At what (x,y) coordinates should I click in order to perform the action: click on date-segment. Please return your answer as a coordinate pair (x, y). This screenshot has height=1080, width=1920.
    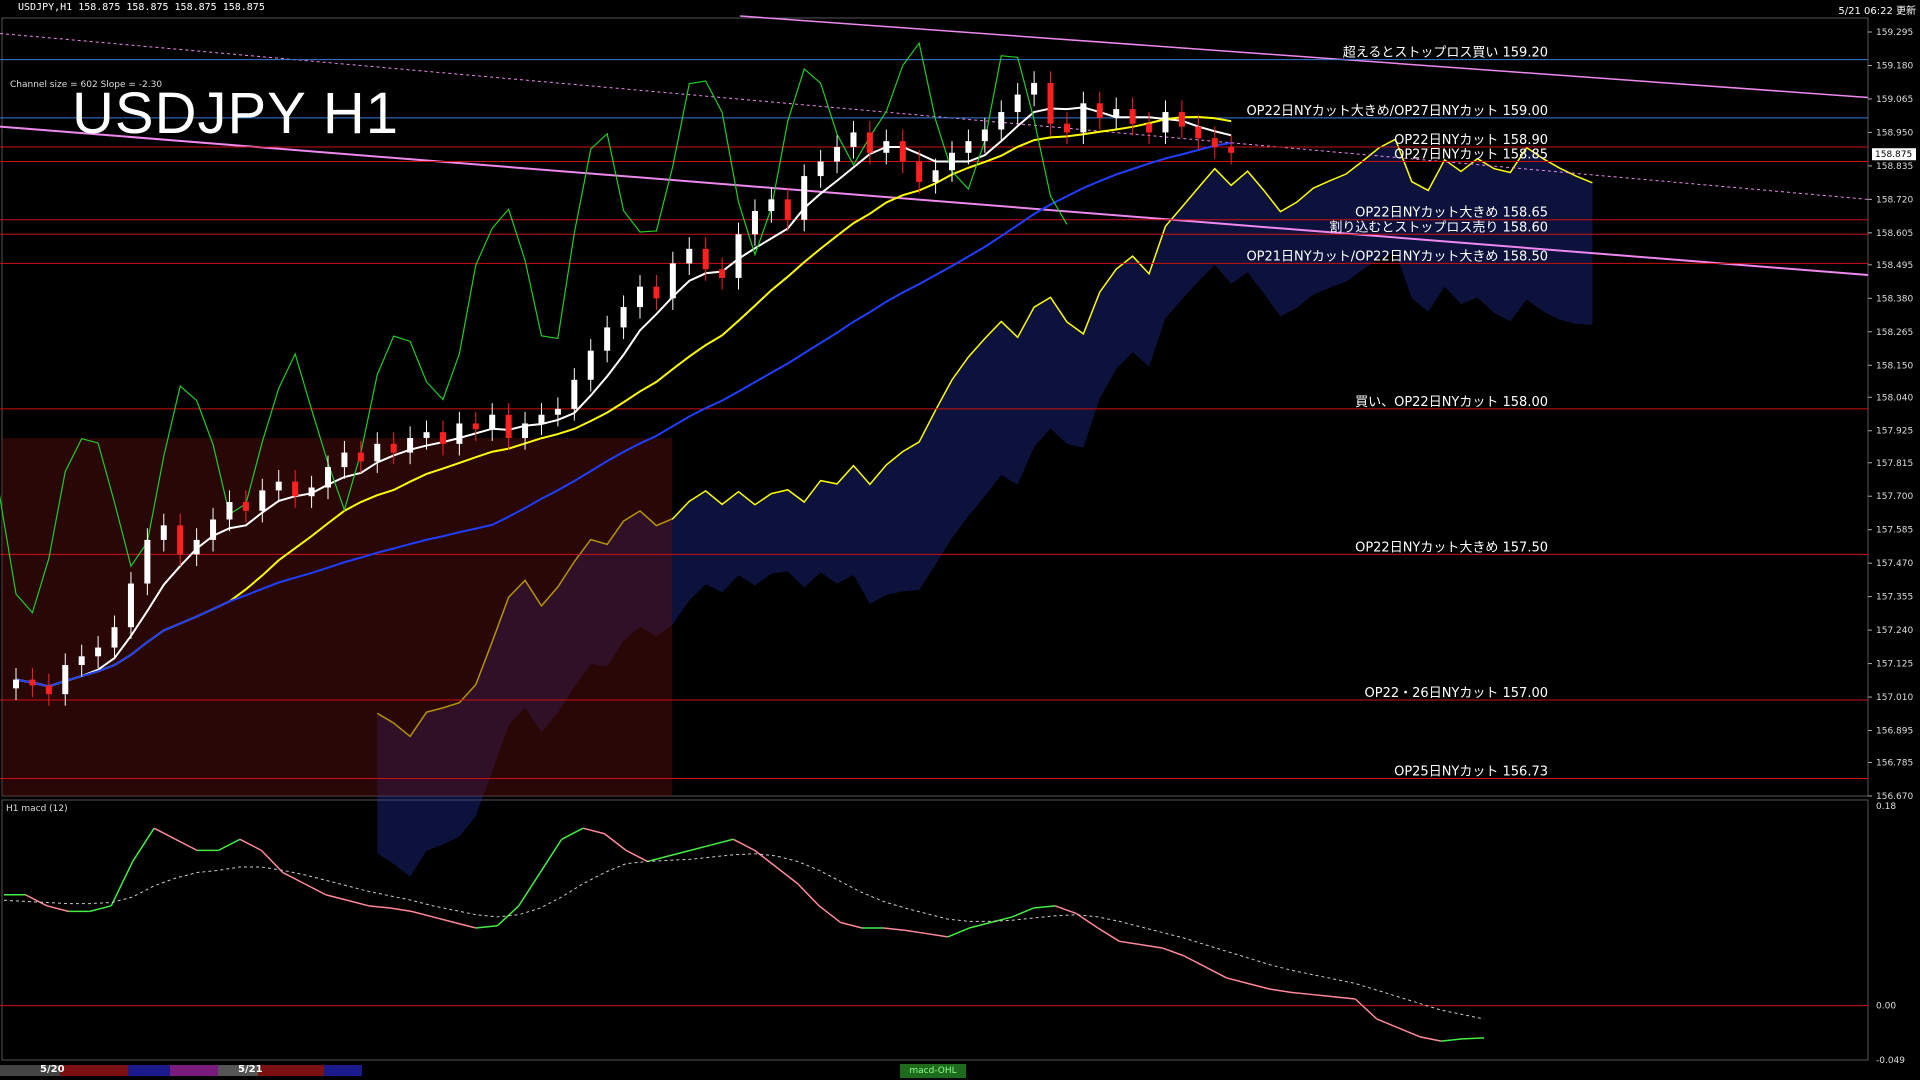
    Looking at the image, I should click on (343, 1070).